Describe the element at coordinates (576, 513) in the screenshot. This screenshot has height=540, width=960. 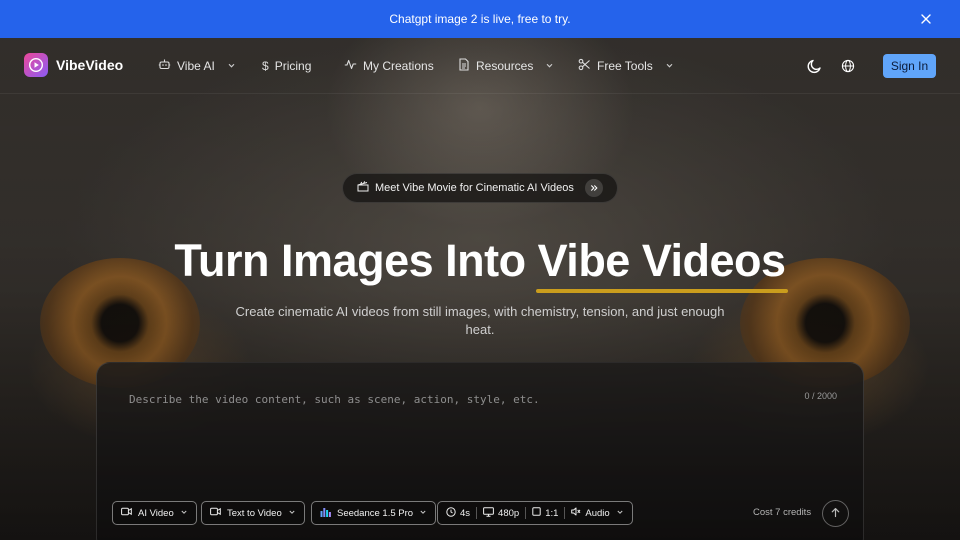
I see `speaker-icon` at that location.